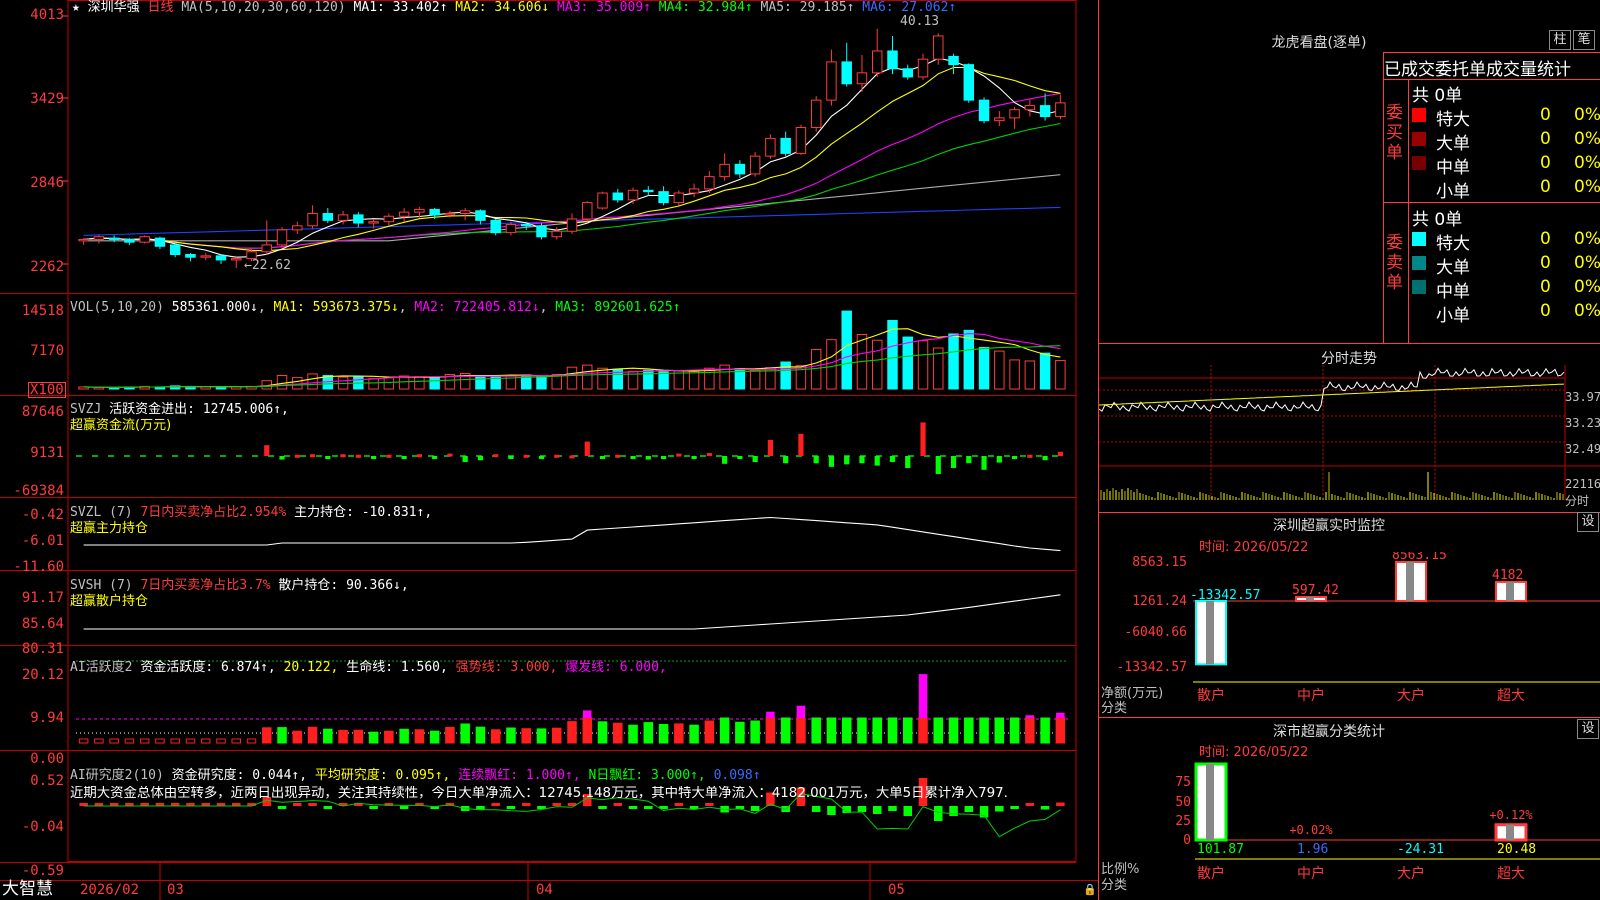  I want to click on monitor-settings-button: 设, so click(1588, 522).